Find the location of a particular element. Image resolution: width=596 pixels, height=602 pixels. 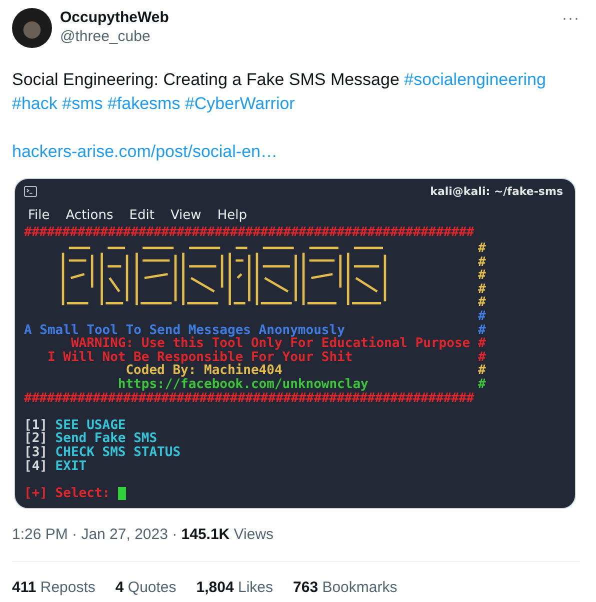

more-button: ··· is located at coordinates (571, 18).